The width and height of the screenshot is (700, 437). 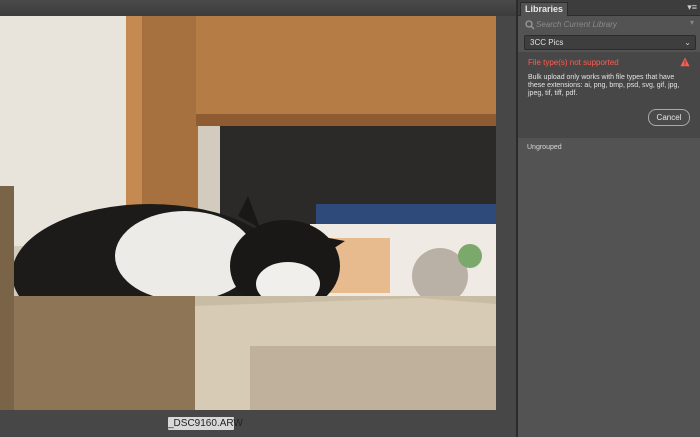 What do you see at coordinates (687, 42) in the screenshot?
I see `chevron-down-icon: ⌄` at bounding box center [687, 42].